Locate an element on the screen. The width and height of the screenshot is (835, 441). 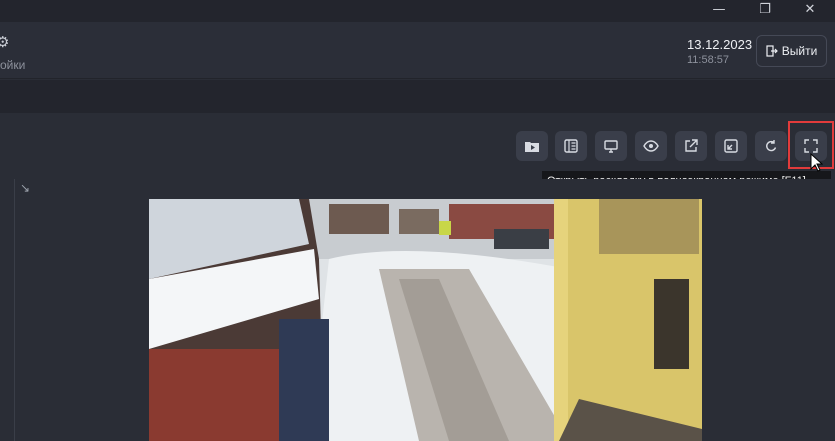
restore-button: ❐ is located at coordinates (765, 11).